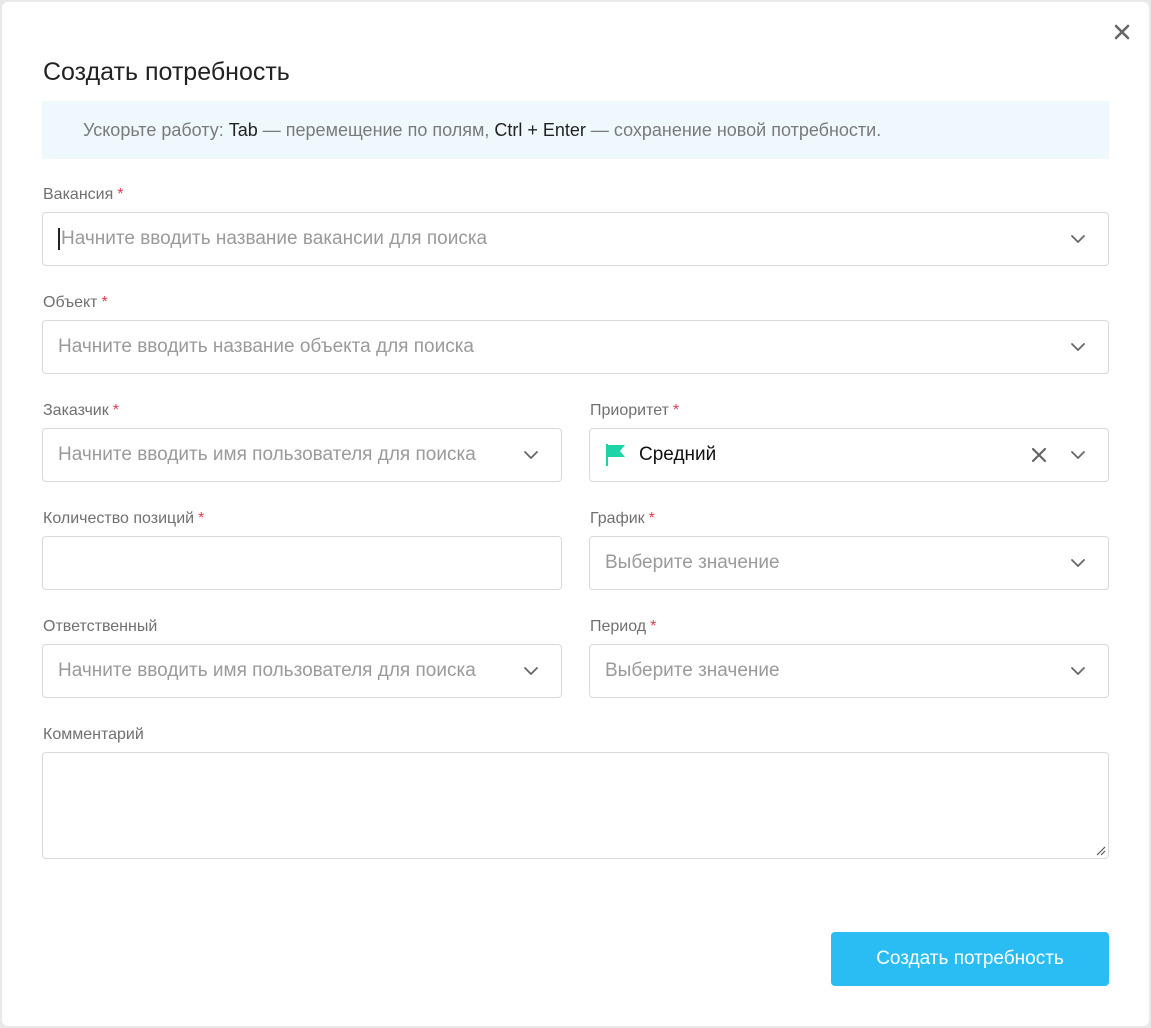 This screenshot has width=1151, height=1028. Describe the element at coordinates (540, 129) in the screenshot. I see `hint-key-ctrl-enter: Ctrl + Enter` at that location.